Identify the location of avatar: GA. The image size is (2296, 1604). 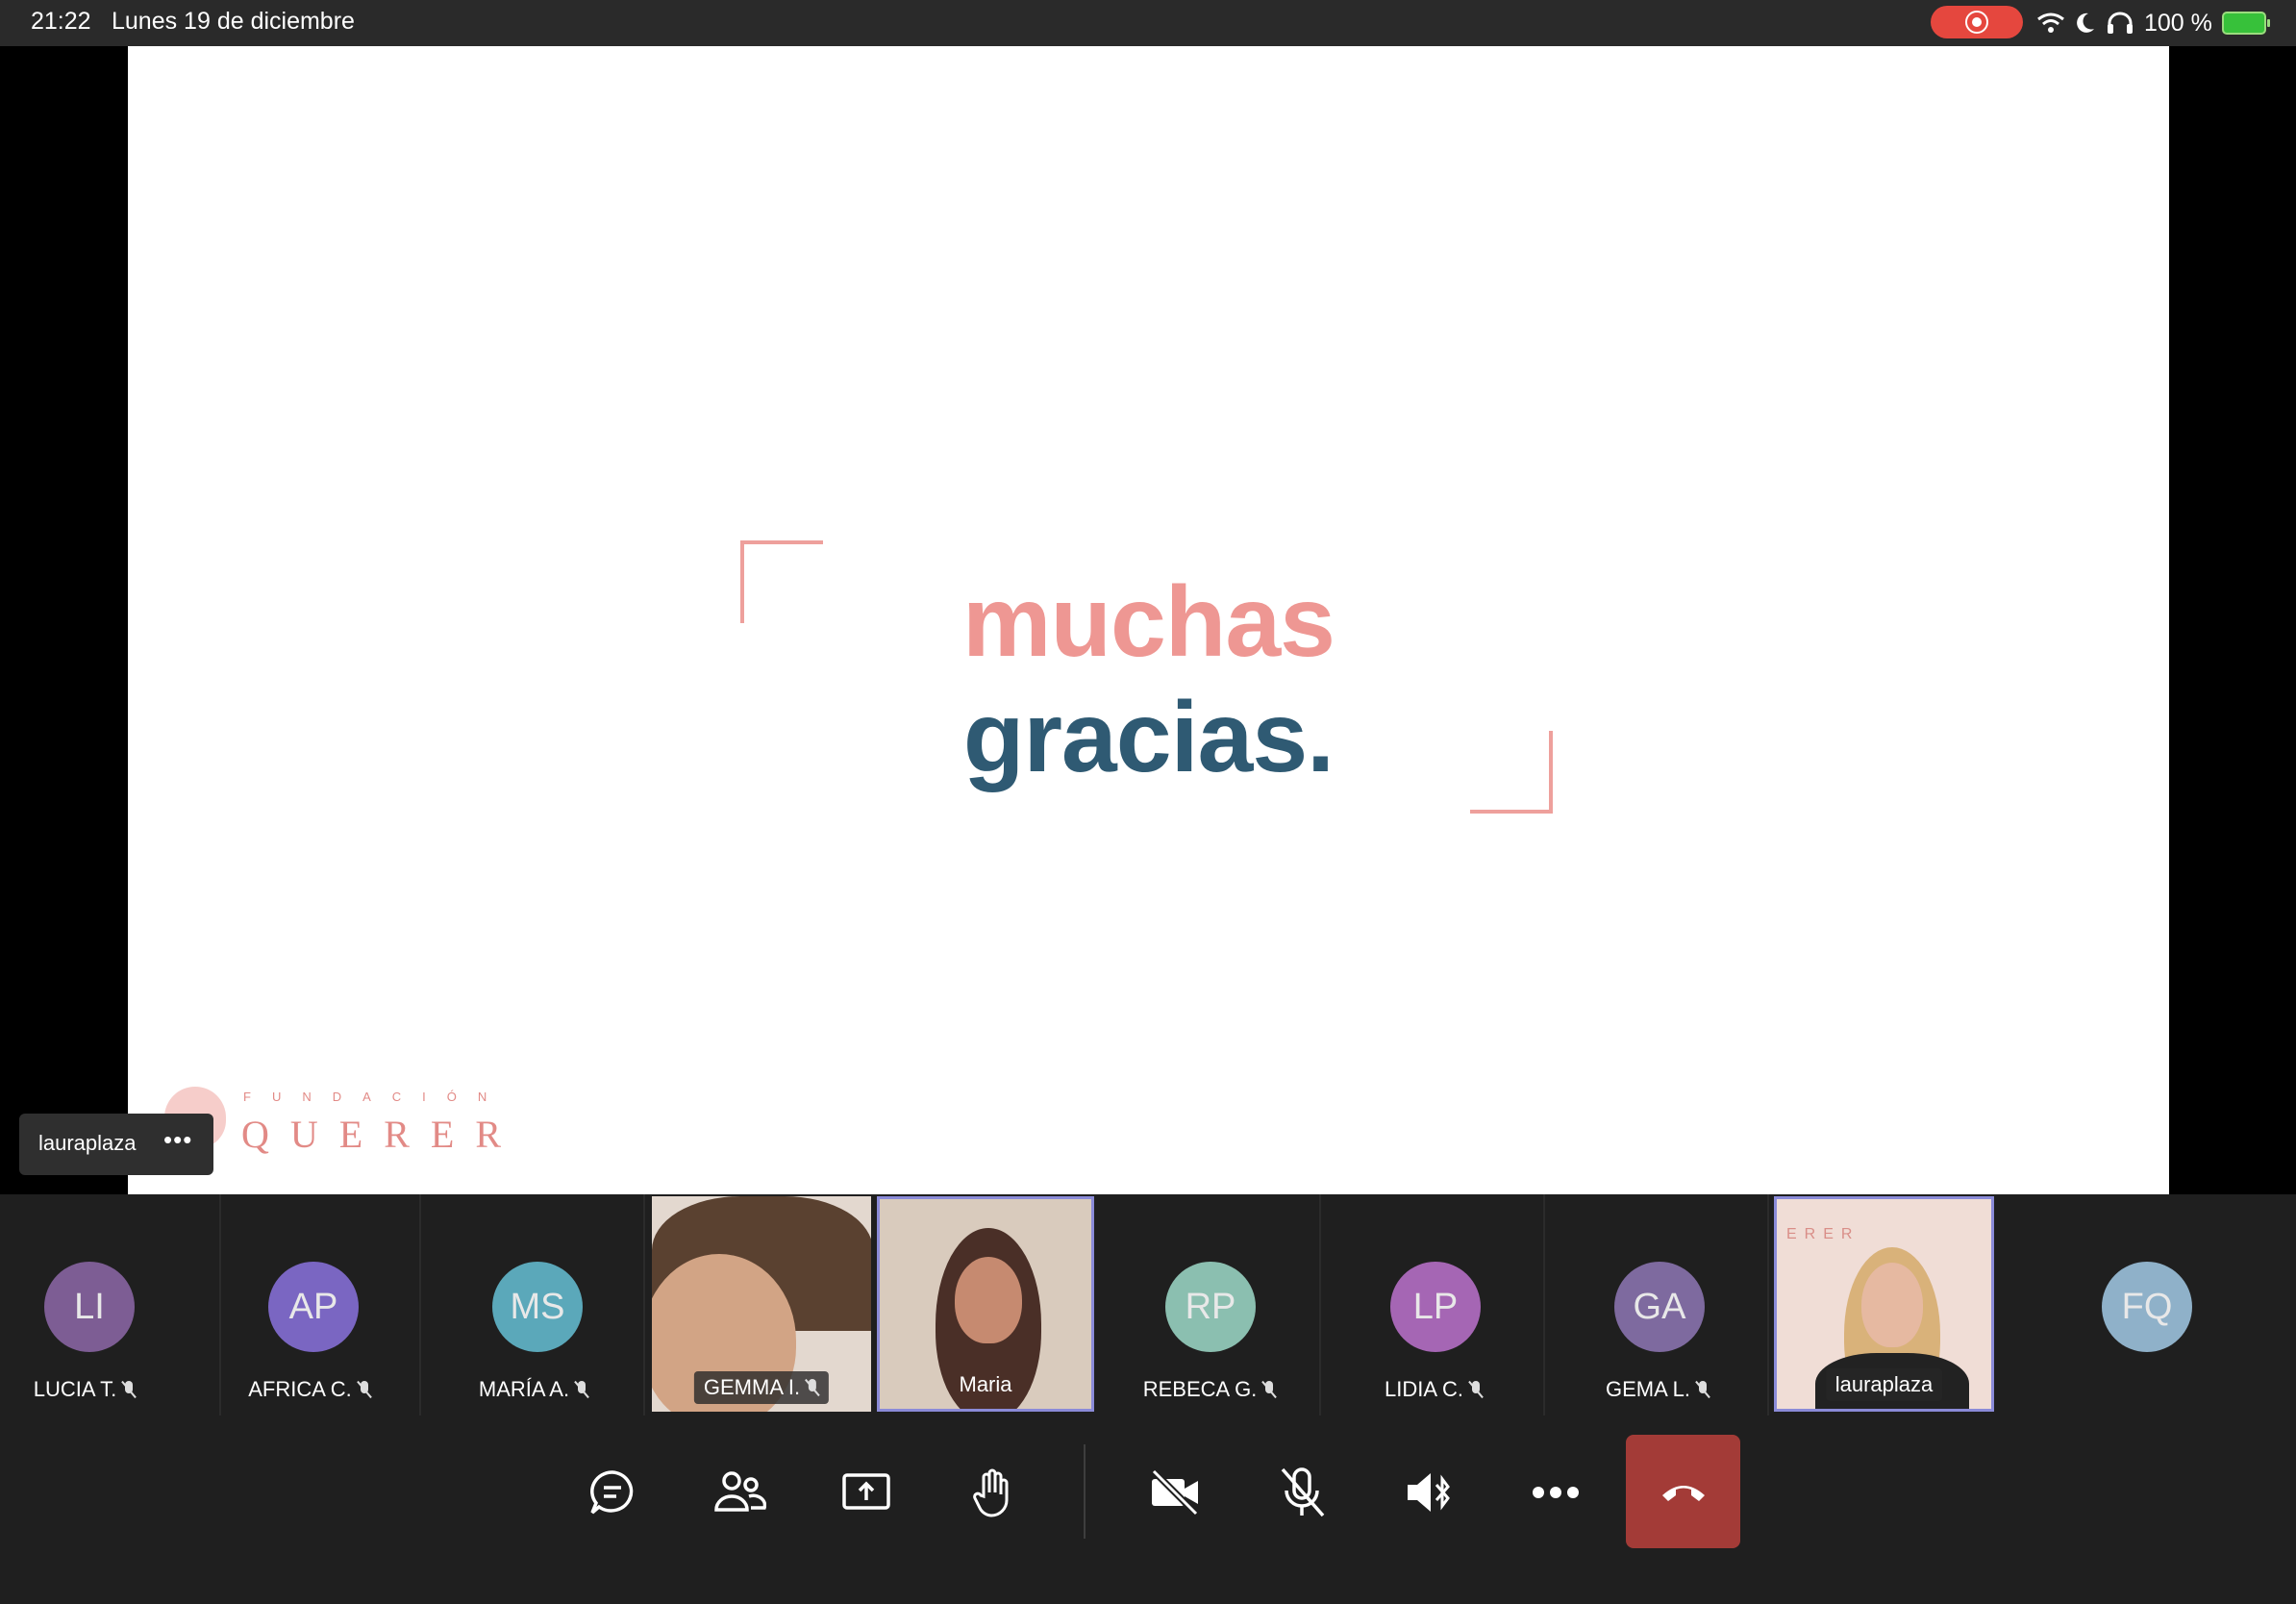
(1659, 1307).